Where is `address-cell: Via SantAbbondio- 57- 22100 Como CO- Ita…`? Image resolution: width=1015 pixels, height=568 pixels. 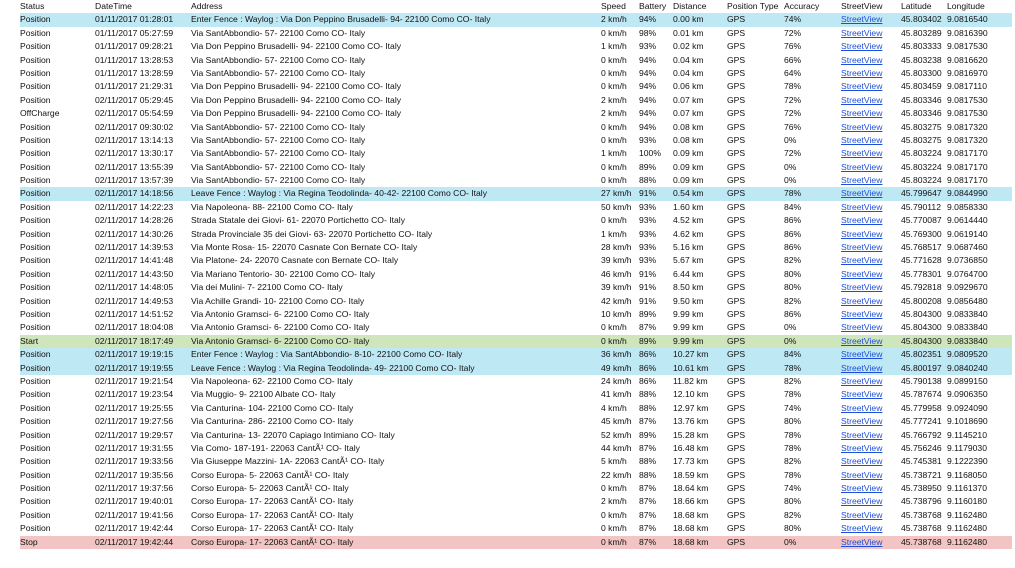 address-cell: Via SantAbbondio- 57- 22100 Como CO- Ita… is located at coordinates (278, 166).